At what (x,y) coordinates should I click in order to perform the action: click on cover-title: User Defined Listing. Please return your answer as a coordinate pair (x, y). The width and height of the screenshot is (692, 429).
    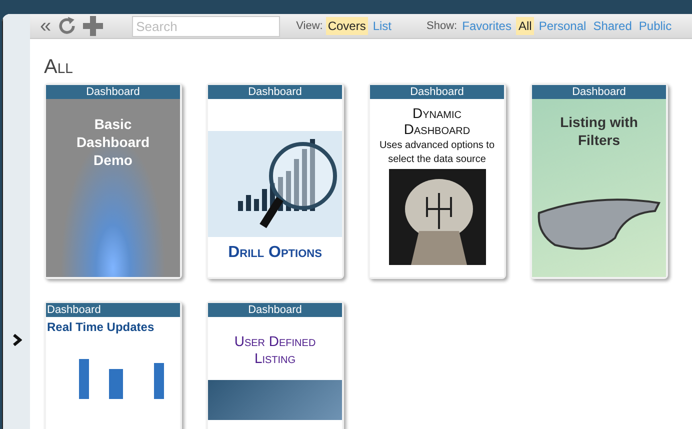
    Looking at the image, I should click on (275, 350).